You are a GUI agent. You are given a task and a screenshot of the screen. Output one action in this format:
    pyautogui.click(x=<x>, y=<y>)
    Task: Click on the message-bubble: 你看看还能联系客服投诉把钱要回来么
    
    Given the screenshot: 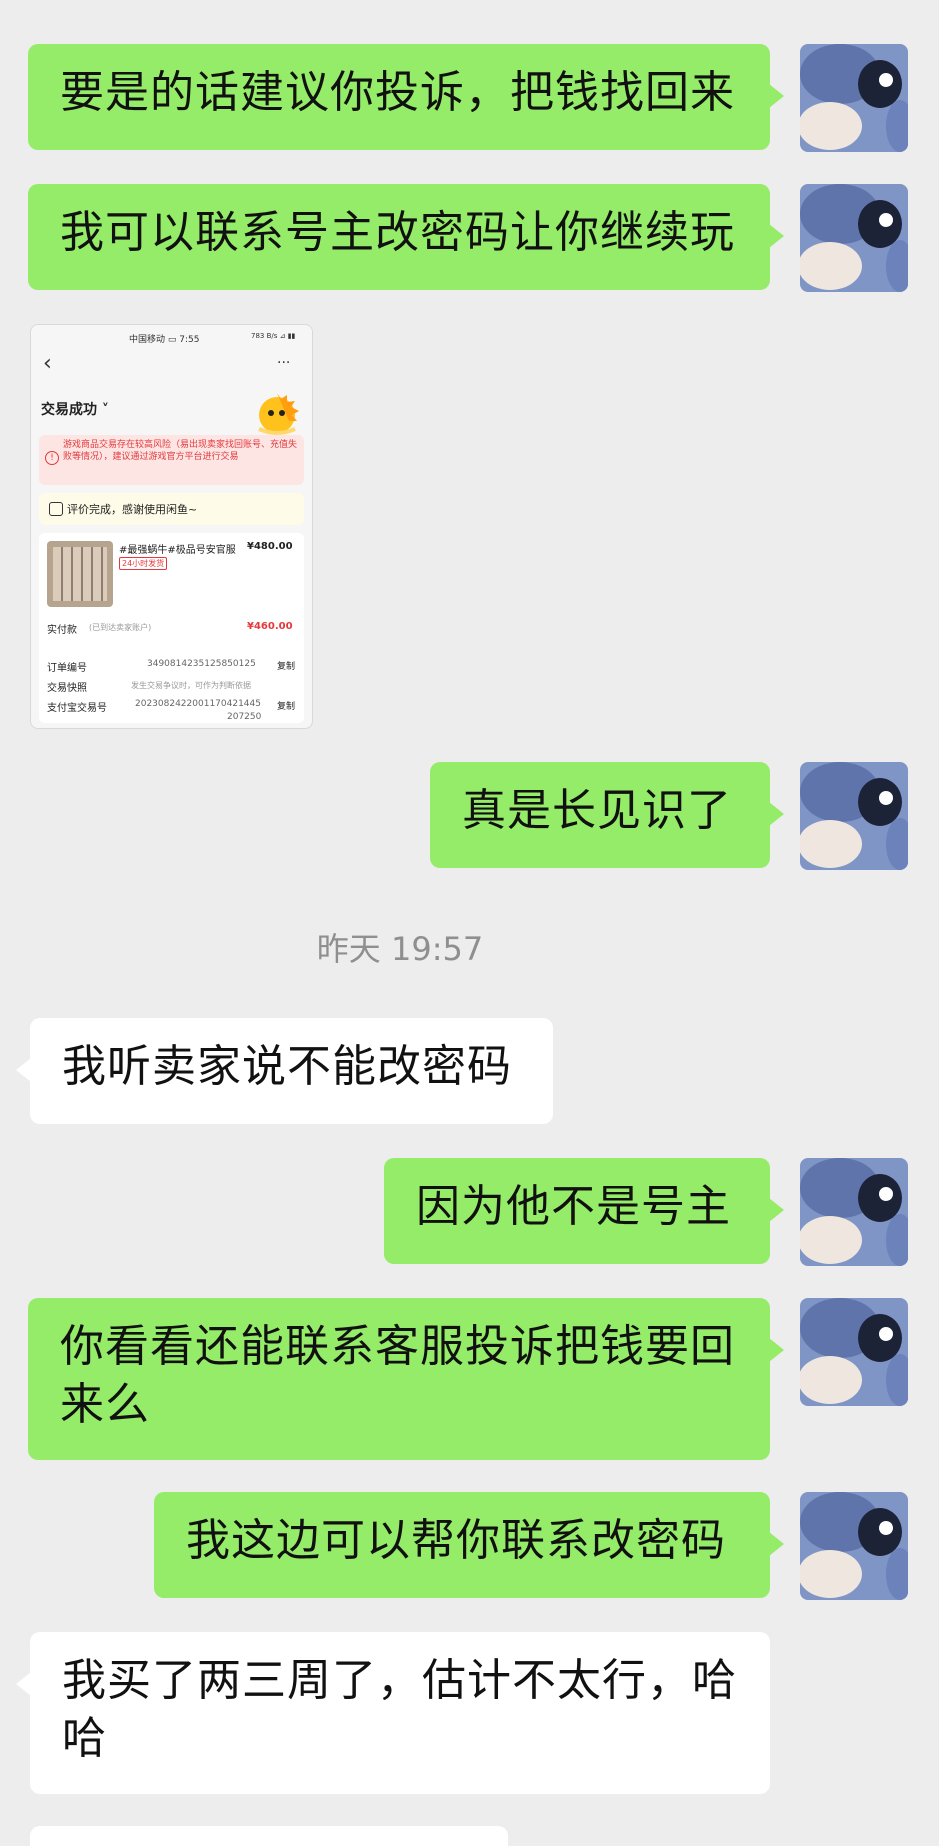 What is the action you would take?
    pyautogui.click(x=406, y=1379)
    